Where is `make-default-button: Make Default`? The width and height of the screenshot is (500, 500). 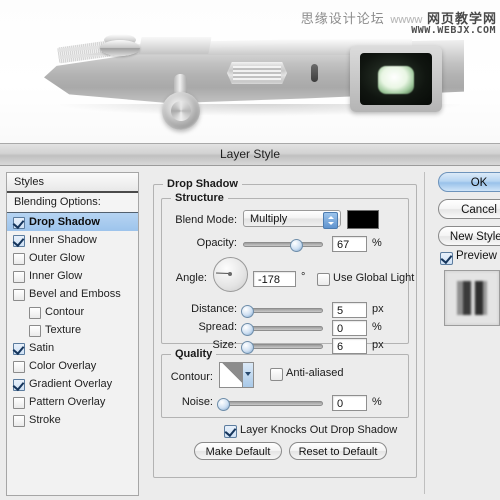 make-default-button: Make Default is located at coordinates (238, 451).